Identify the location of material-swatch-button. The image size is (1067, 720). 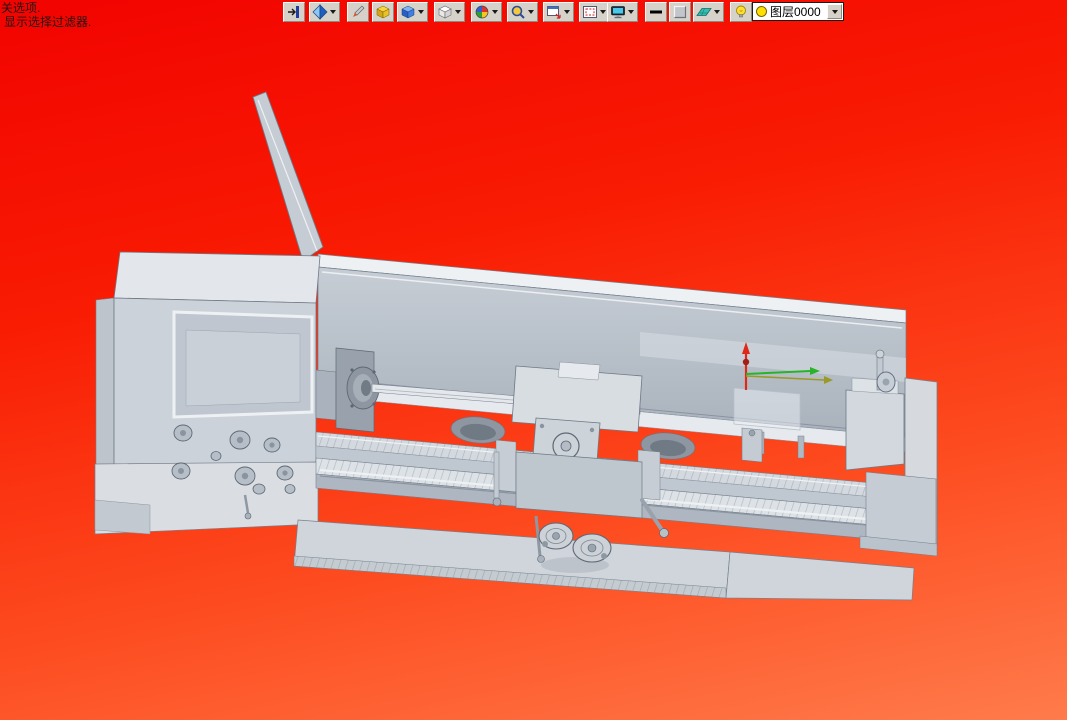
(680, 12).